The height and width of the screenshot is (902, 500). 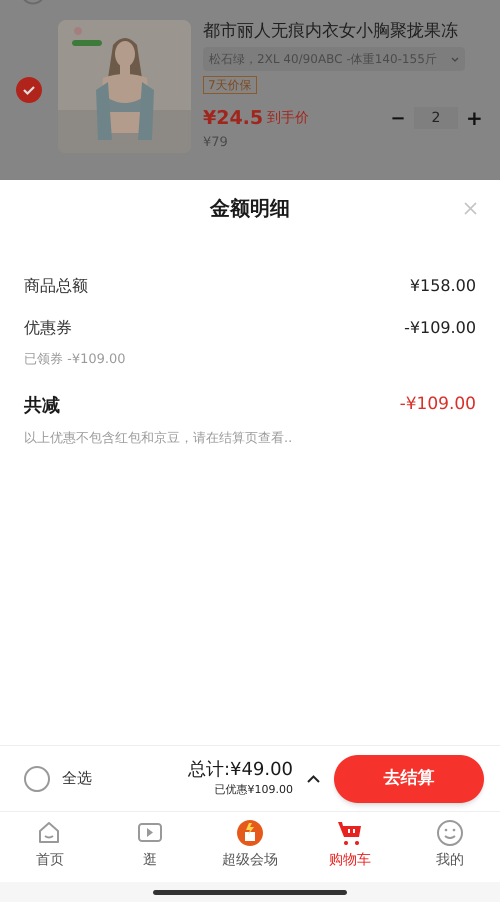 I want to click on discount-amount: 已优惠¥109.00, so click(x=253, y=790).